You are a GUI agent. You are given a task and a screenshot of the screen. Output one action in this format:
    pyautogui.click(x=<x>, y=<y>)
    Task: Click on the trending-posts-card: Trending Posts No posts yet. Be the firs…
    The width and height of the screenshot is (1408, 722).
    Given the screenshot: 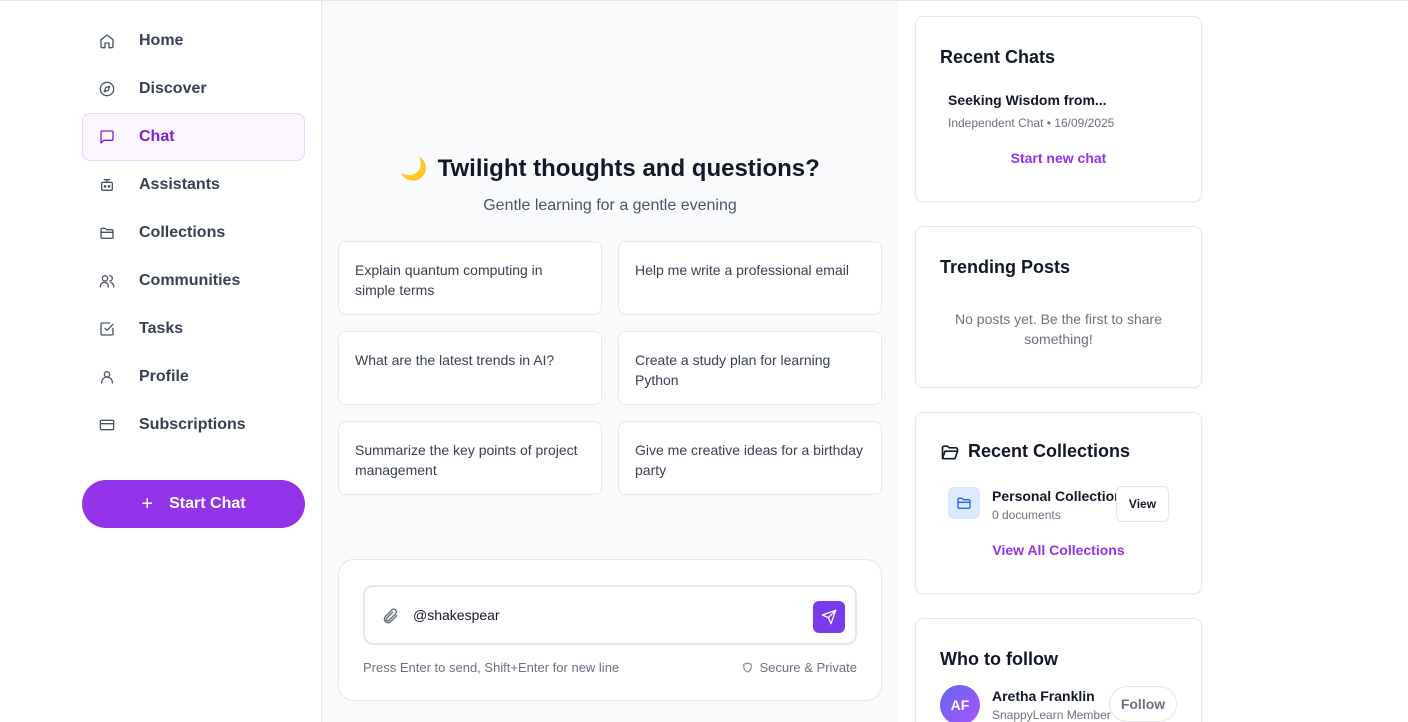 What is the action you would take?
    pyautogui.click(x=1058, y=307)
    